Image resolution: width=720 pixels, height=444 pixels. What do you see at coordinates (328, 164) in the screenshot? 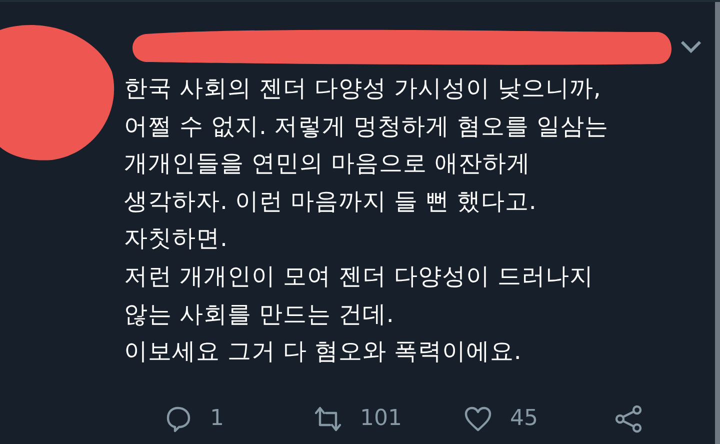
I see `tweet-text: 개개인들을 연민의 마음으로 애잔하게` at bounding box center [328, 164].